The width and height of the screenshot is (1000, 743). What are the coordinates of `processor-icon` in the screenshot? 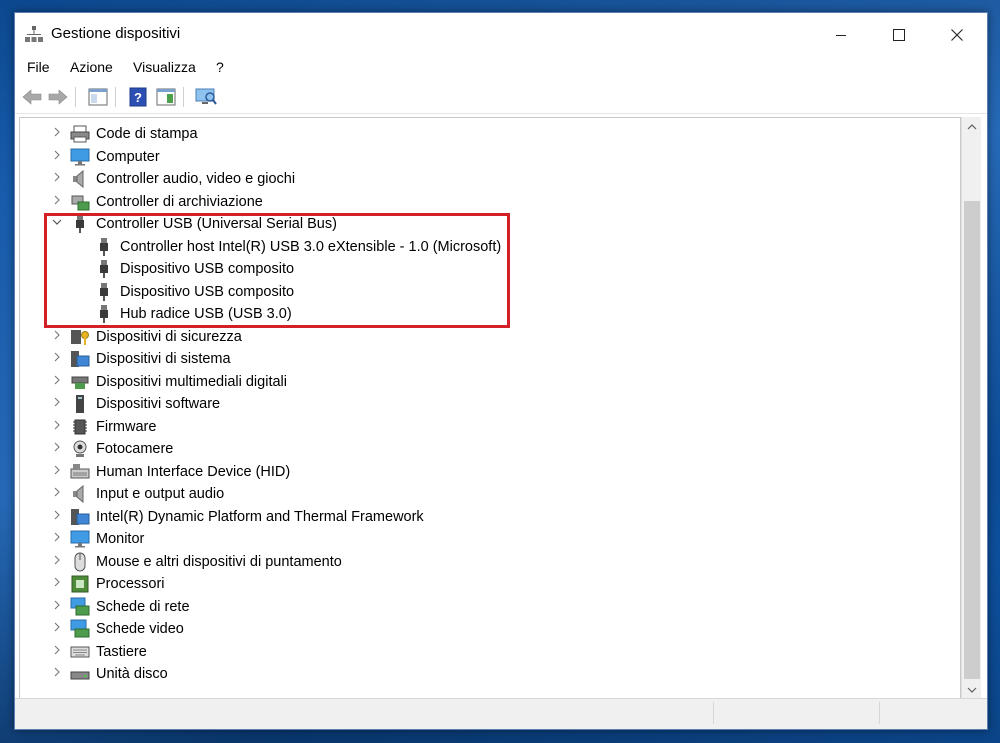 It's located at (80, 584).